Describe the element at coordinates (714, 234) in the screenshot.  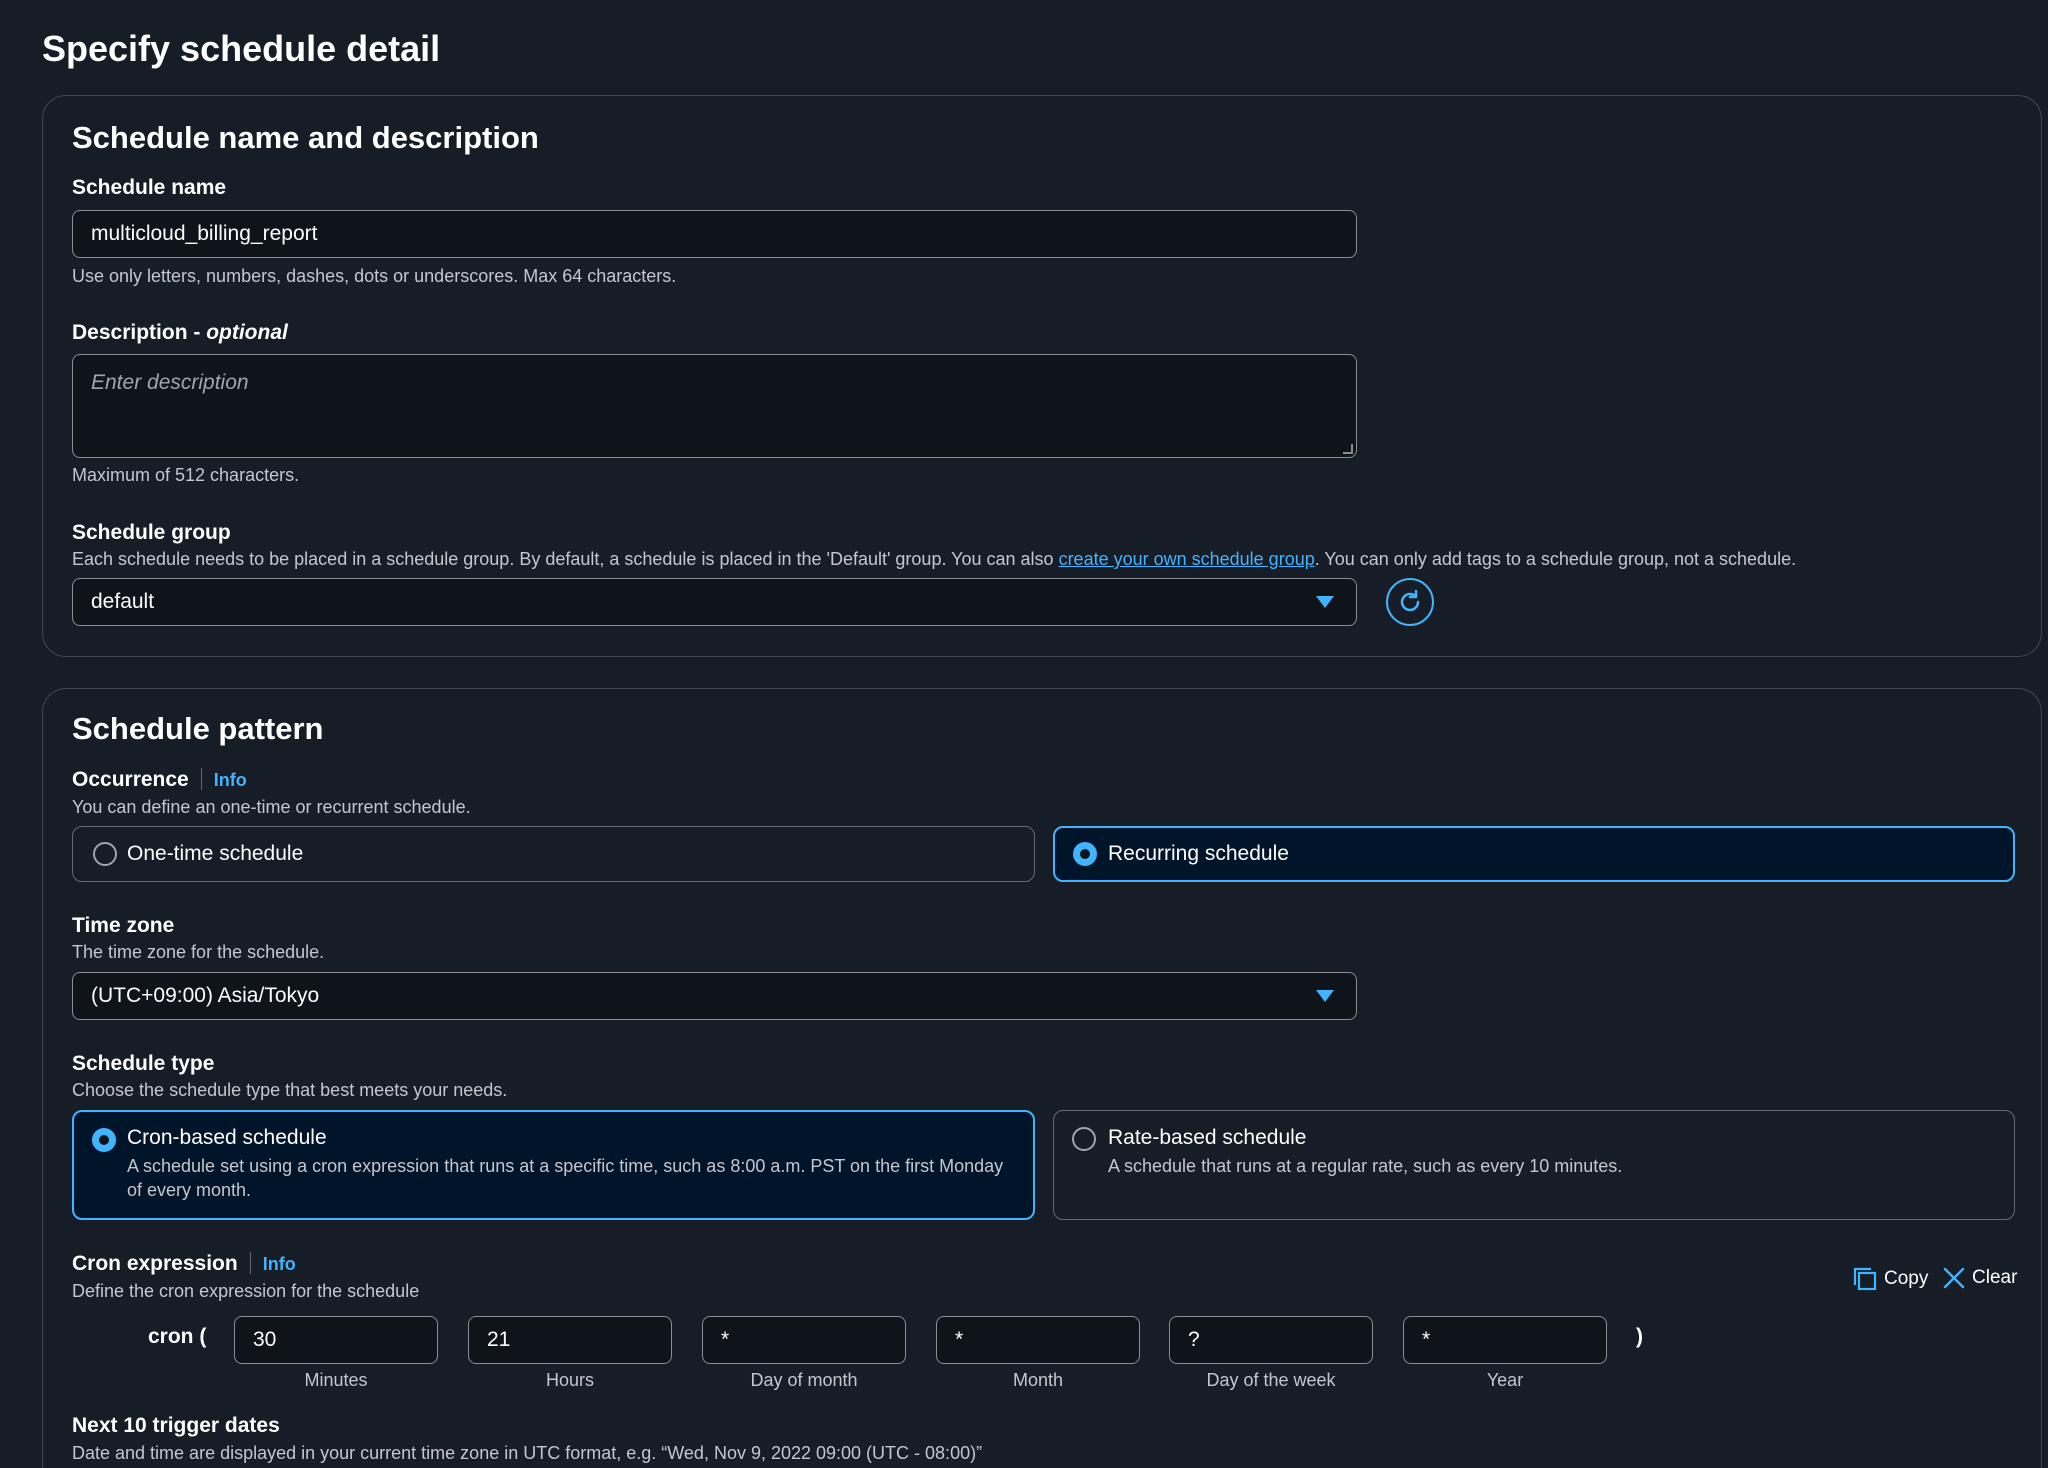
I see `schedule-name-input: multicloud_billing_report` at that location.